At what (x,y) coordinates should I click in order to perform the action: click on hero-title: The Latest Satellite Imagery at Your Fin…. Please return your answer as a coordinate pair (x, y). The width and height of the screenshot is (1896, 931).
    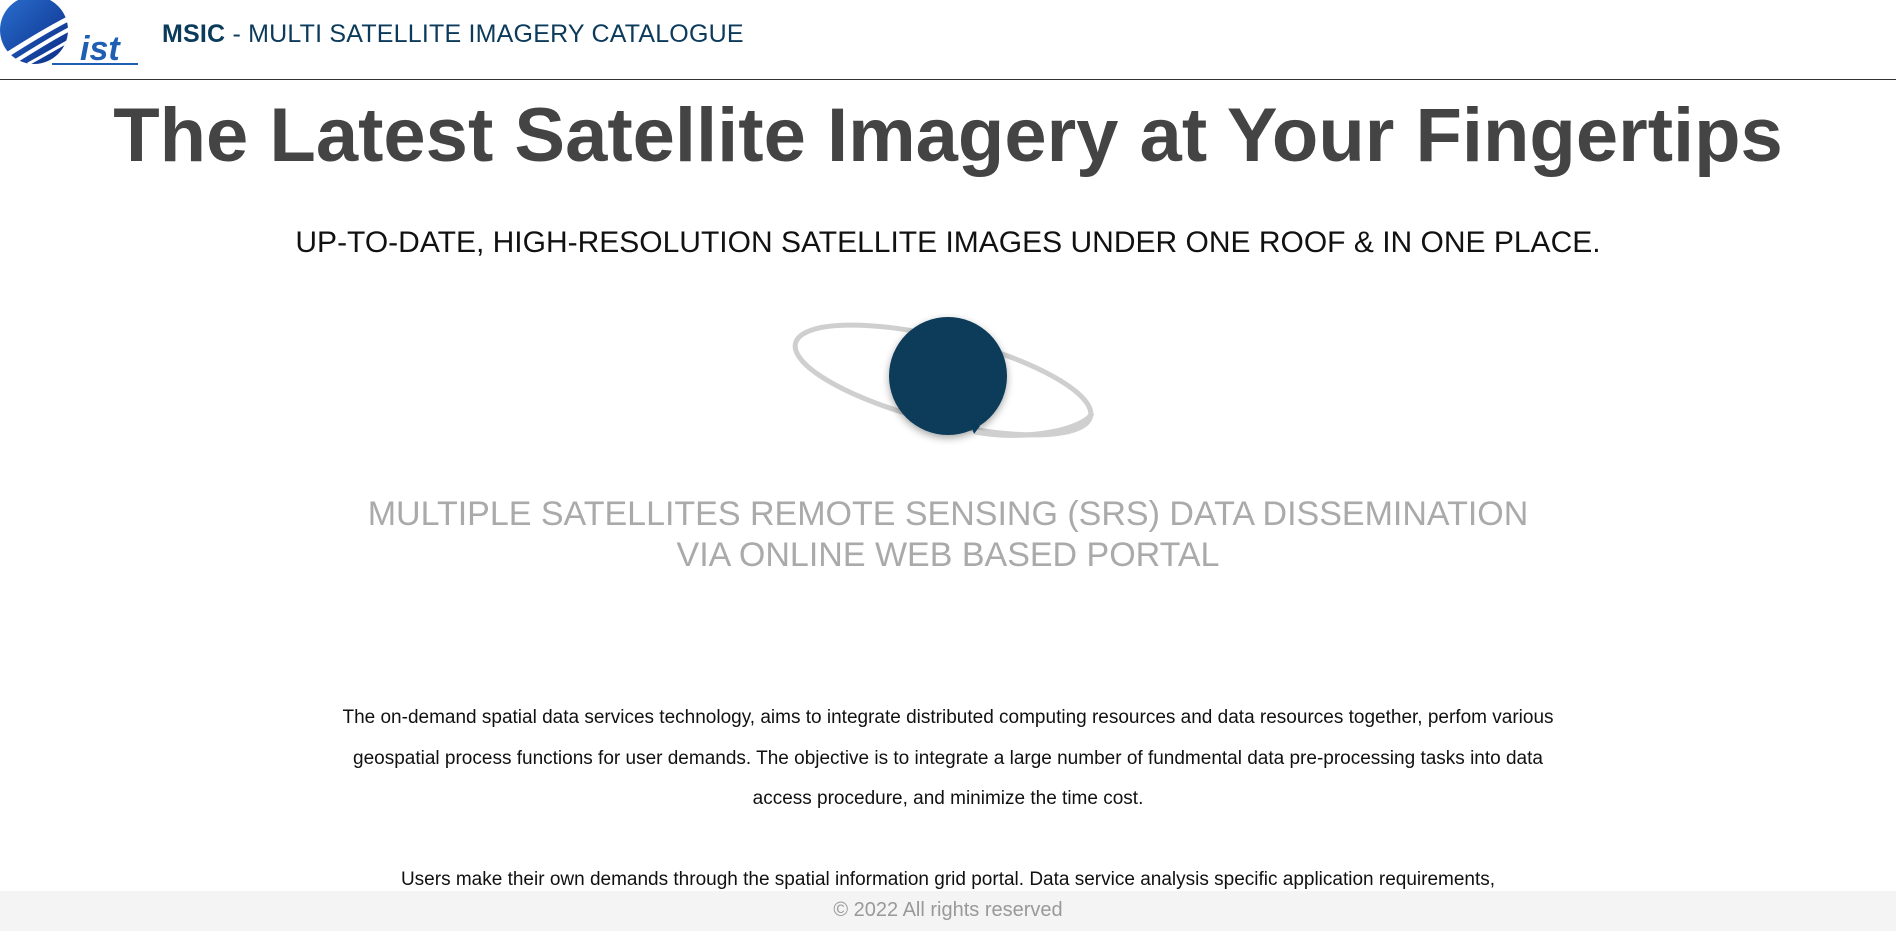
    Looking at the image, I should click on (948, 135).